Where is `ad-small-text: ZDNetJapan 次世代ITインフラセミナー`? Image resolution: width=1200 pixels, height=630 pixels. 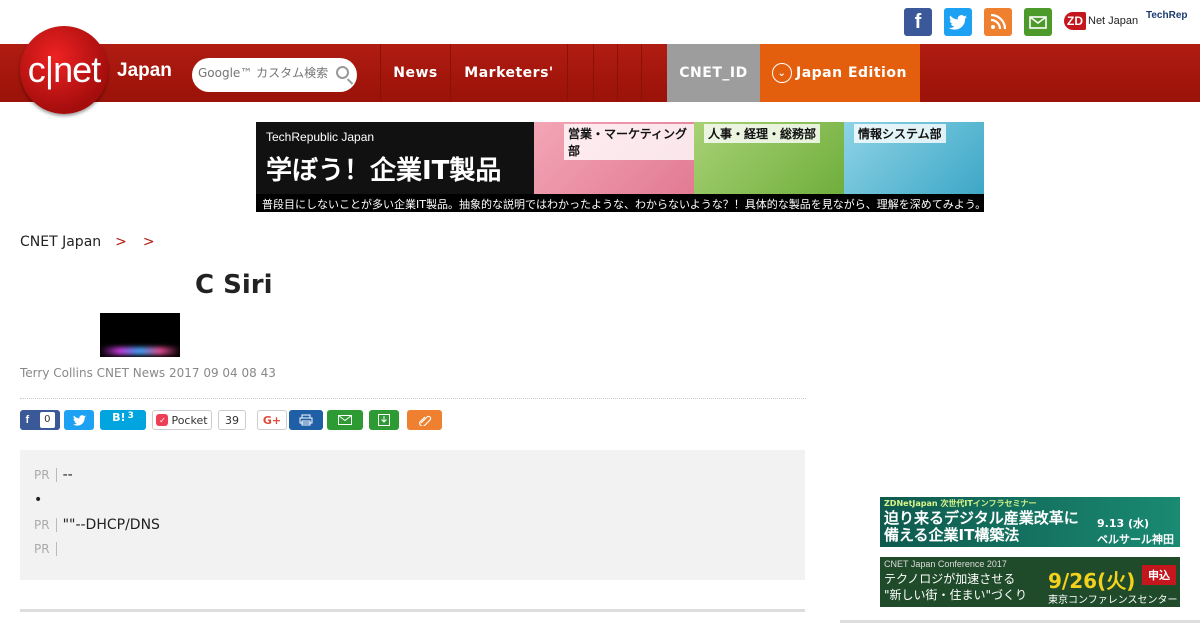
ad-small-text: ZDNetJapan 次世代ITインフラセミナー is located at coordinates (960, 503).